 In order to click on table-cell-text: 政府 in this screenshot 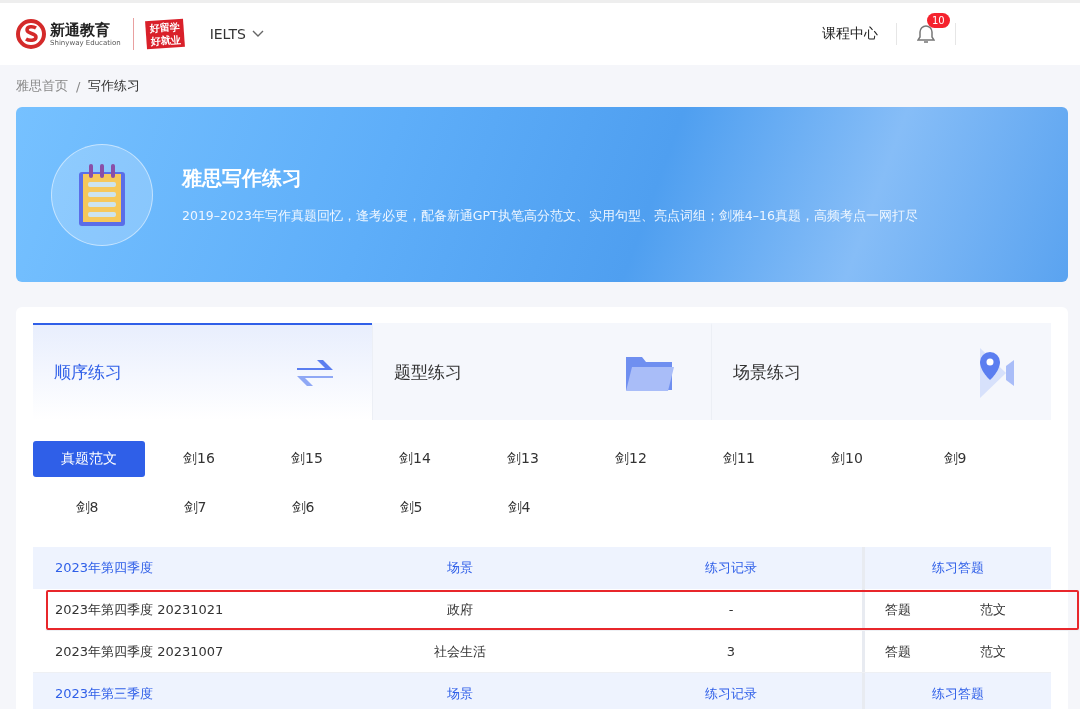, I will do `click(460, 609)`.